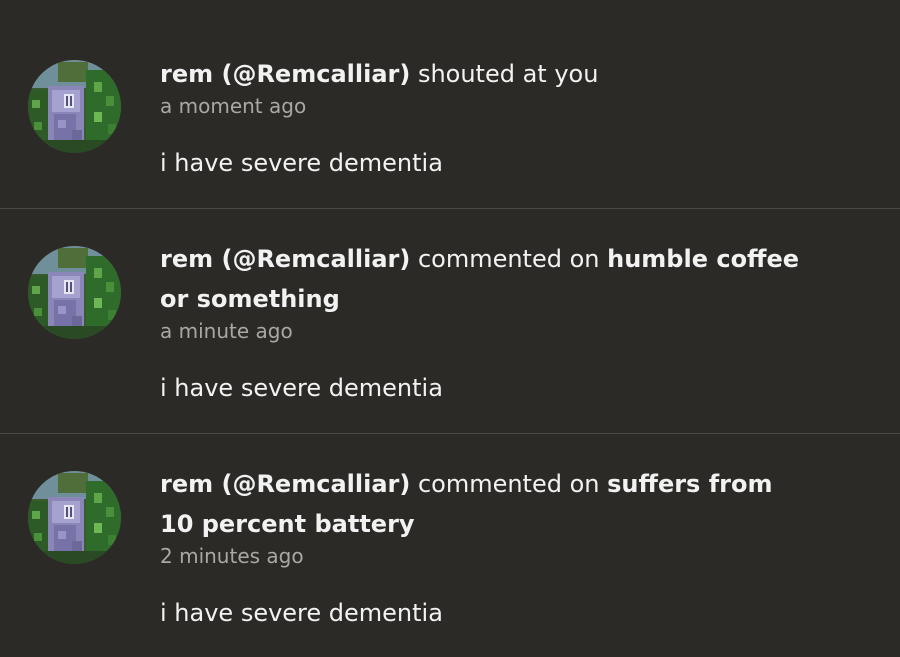 The height and width of the screenshot is (657, 900). Describe the element at coordinates (226, 331) in the screenshot. I see `timestamp: a minute ago` at that location.